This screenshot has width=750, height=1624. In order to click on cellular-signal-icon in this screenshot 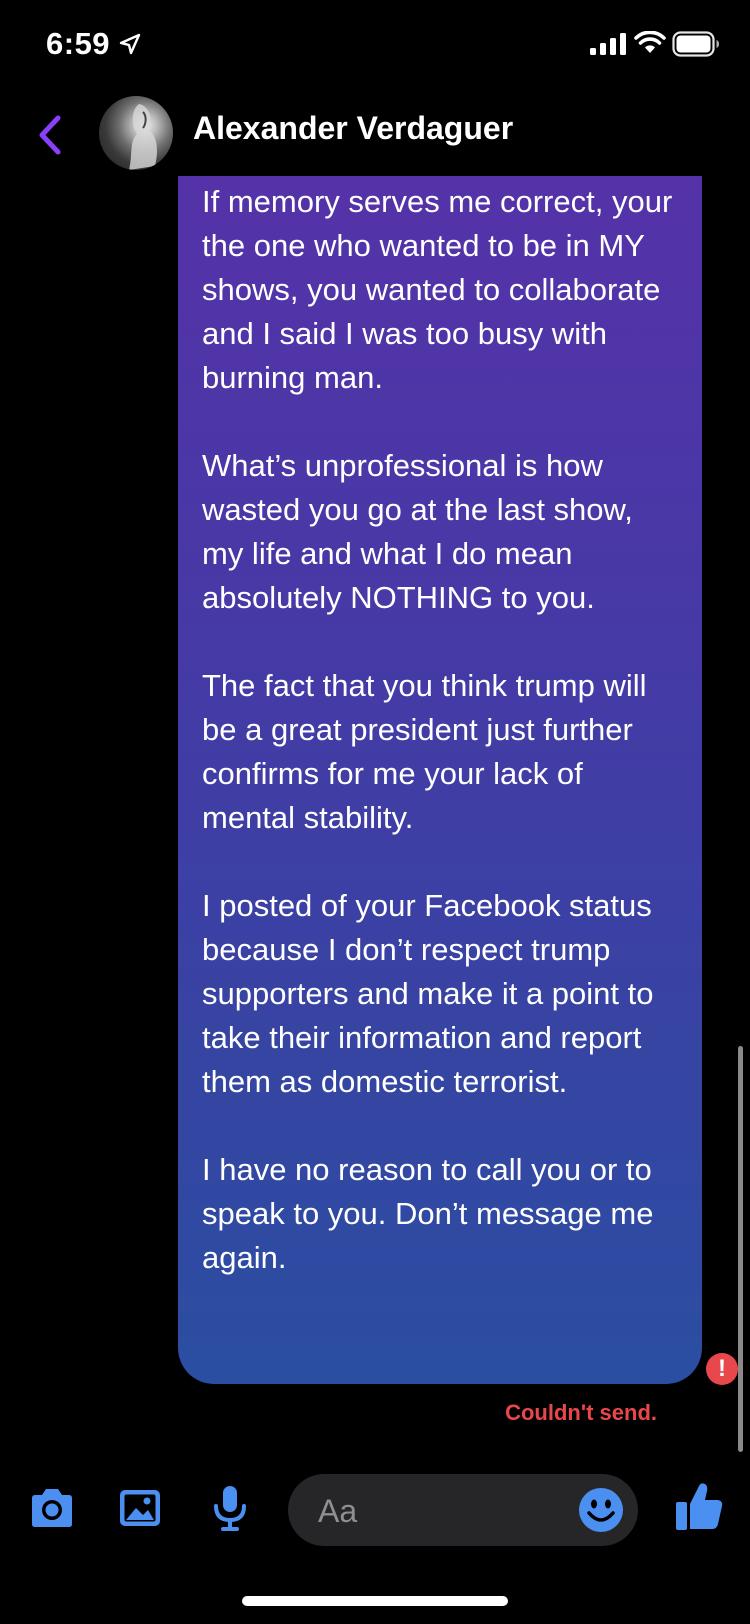, I will do `click(608, 44)`.